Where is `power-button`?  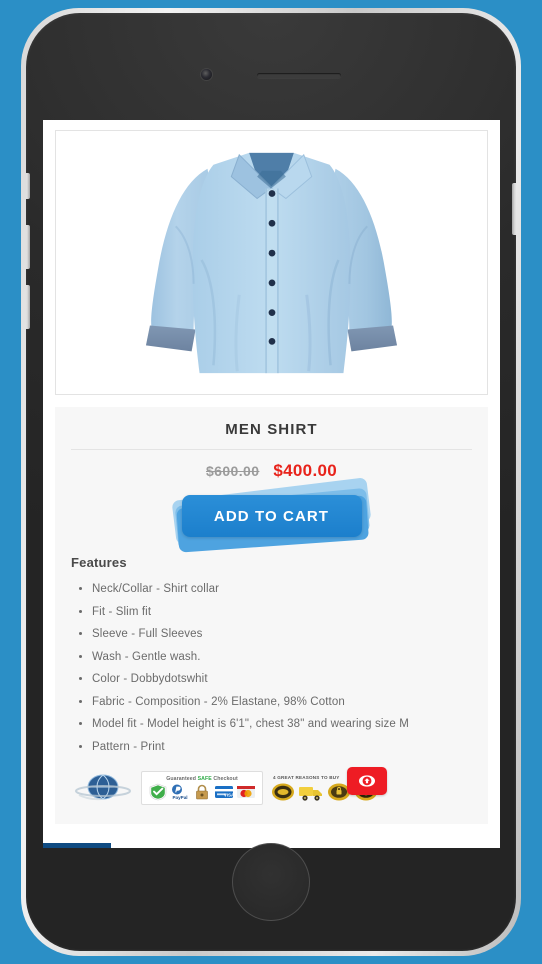
power-button is located at coordinates (514, 209).